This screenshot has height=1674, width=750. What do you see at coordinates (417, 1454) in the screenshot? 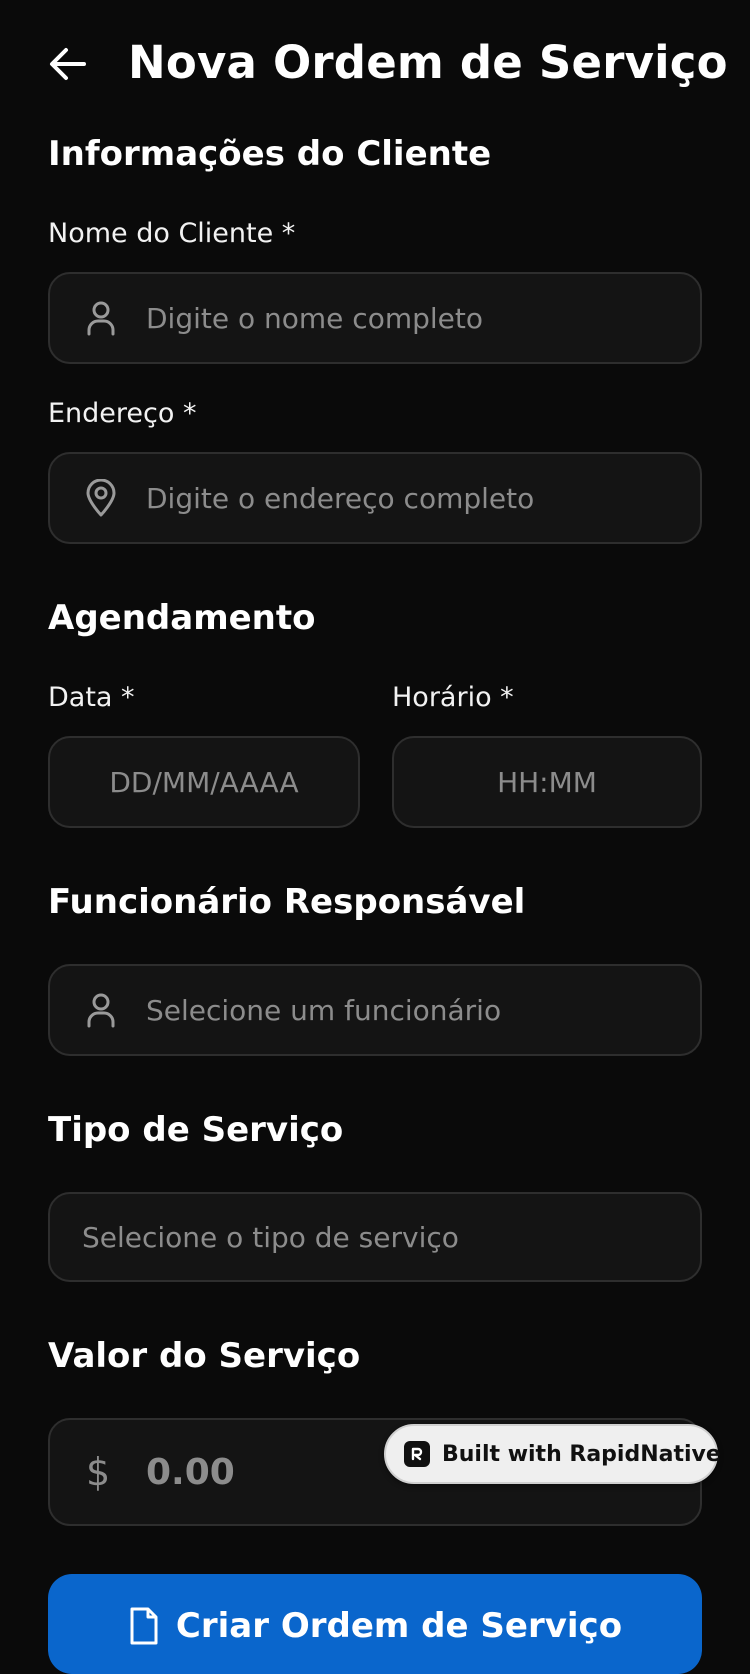
I see `rapidnative-logo-icon` at bounding box center [417, 1454].